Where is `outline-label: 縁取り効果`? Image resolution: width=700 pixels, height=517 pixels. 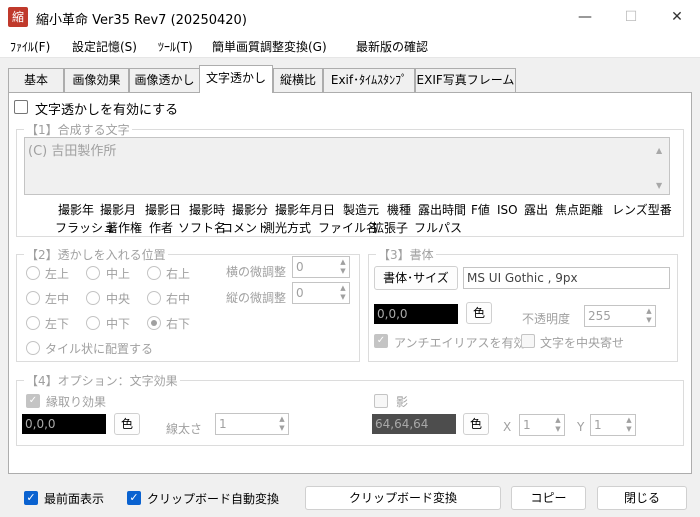 outline-label: 縁取り効果 is located at coordinates (76, 402).